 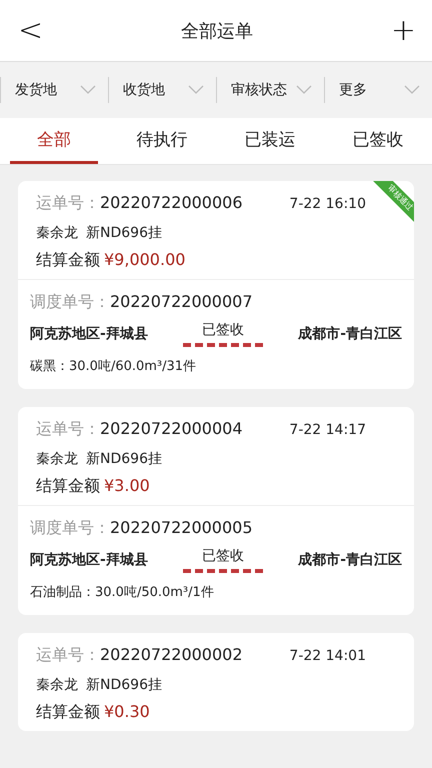 I want to click on tab: 已签收, so click(x=378, y=141).